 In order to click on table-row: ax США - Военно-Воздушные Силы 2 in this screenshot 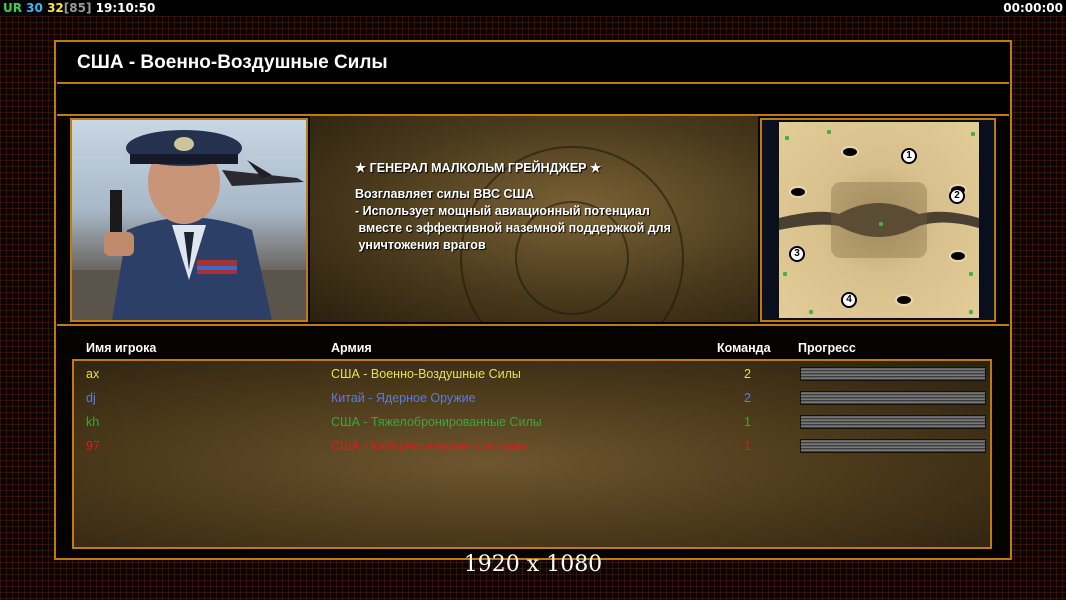, I will do `click(532, 374)`.